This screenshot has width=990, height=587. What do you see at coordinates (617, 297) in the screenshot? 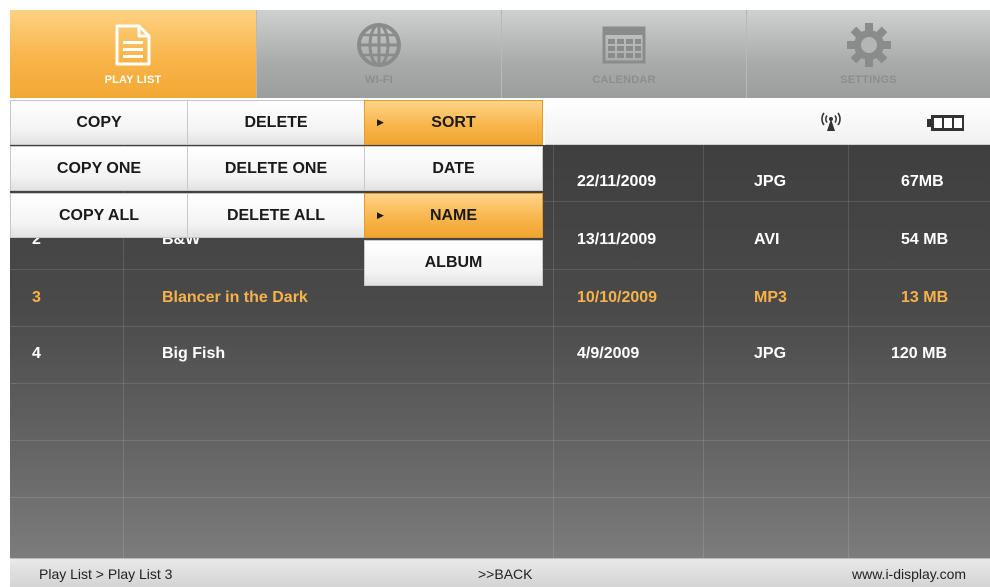
I see `row-date: 10/10/2009` at bounding box center [617, 297].